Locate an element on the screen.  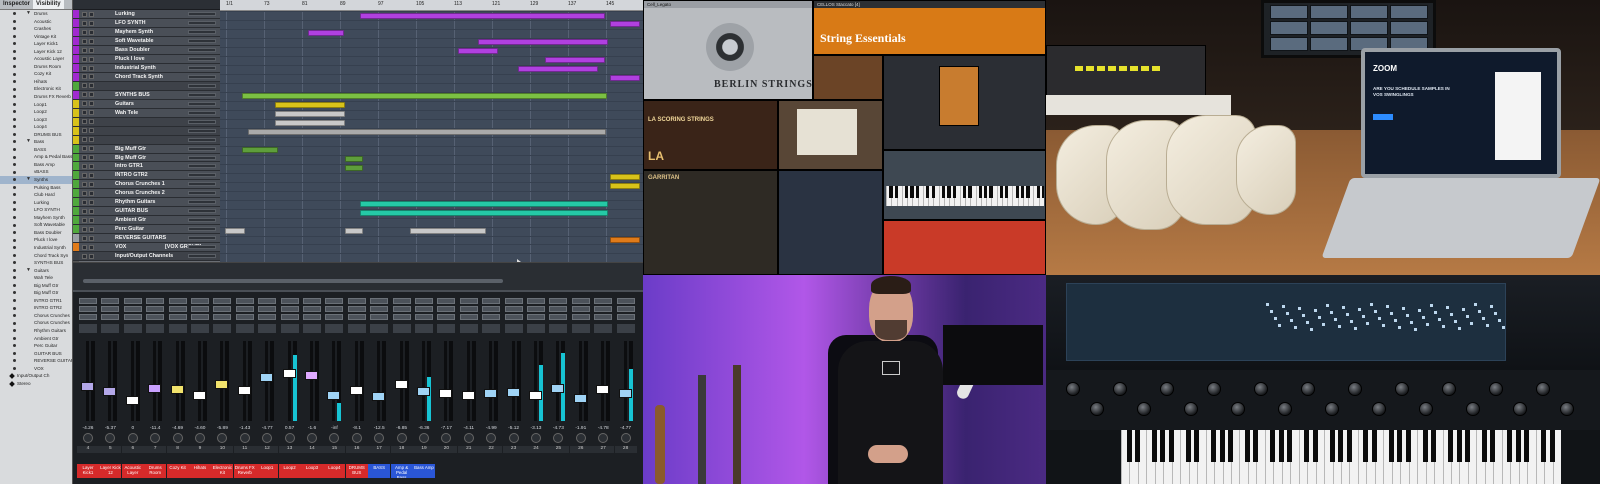
fader-value: -8.1 is located at coordinates (357, 428).